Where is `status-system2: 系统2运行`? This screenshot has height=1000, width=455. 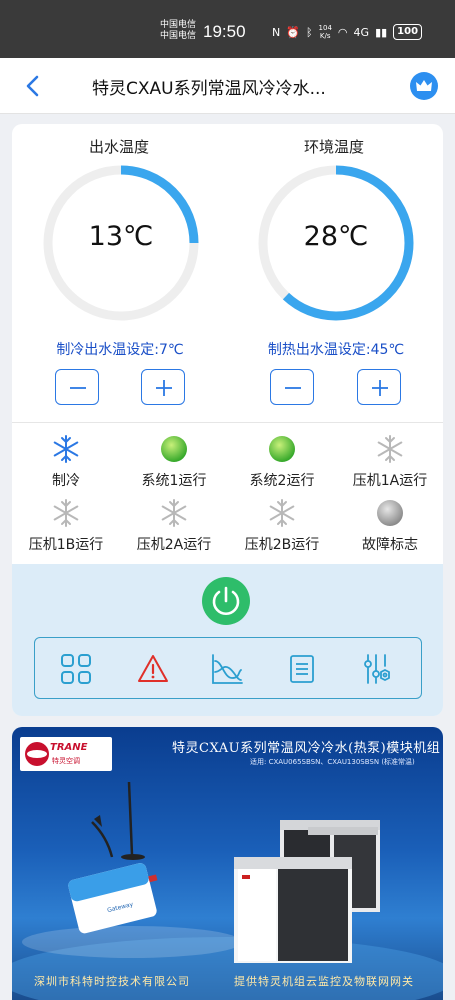 status-system2: 系统2运行 is located at coordinates (282, 462).